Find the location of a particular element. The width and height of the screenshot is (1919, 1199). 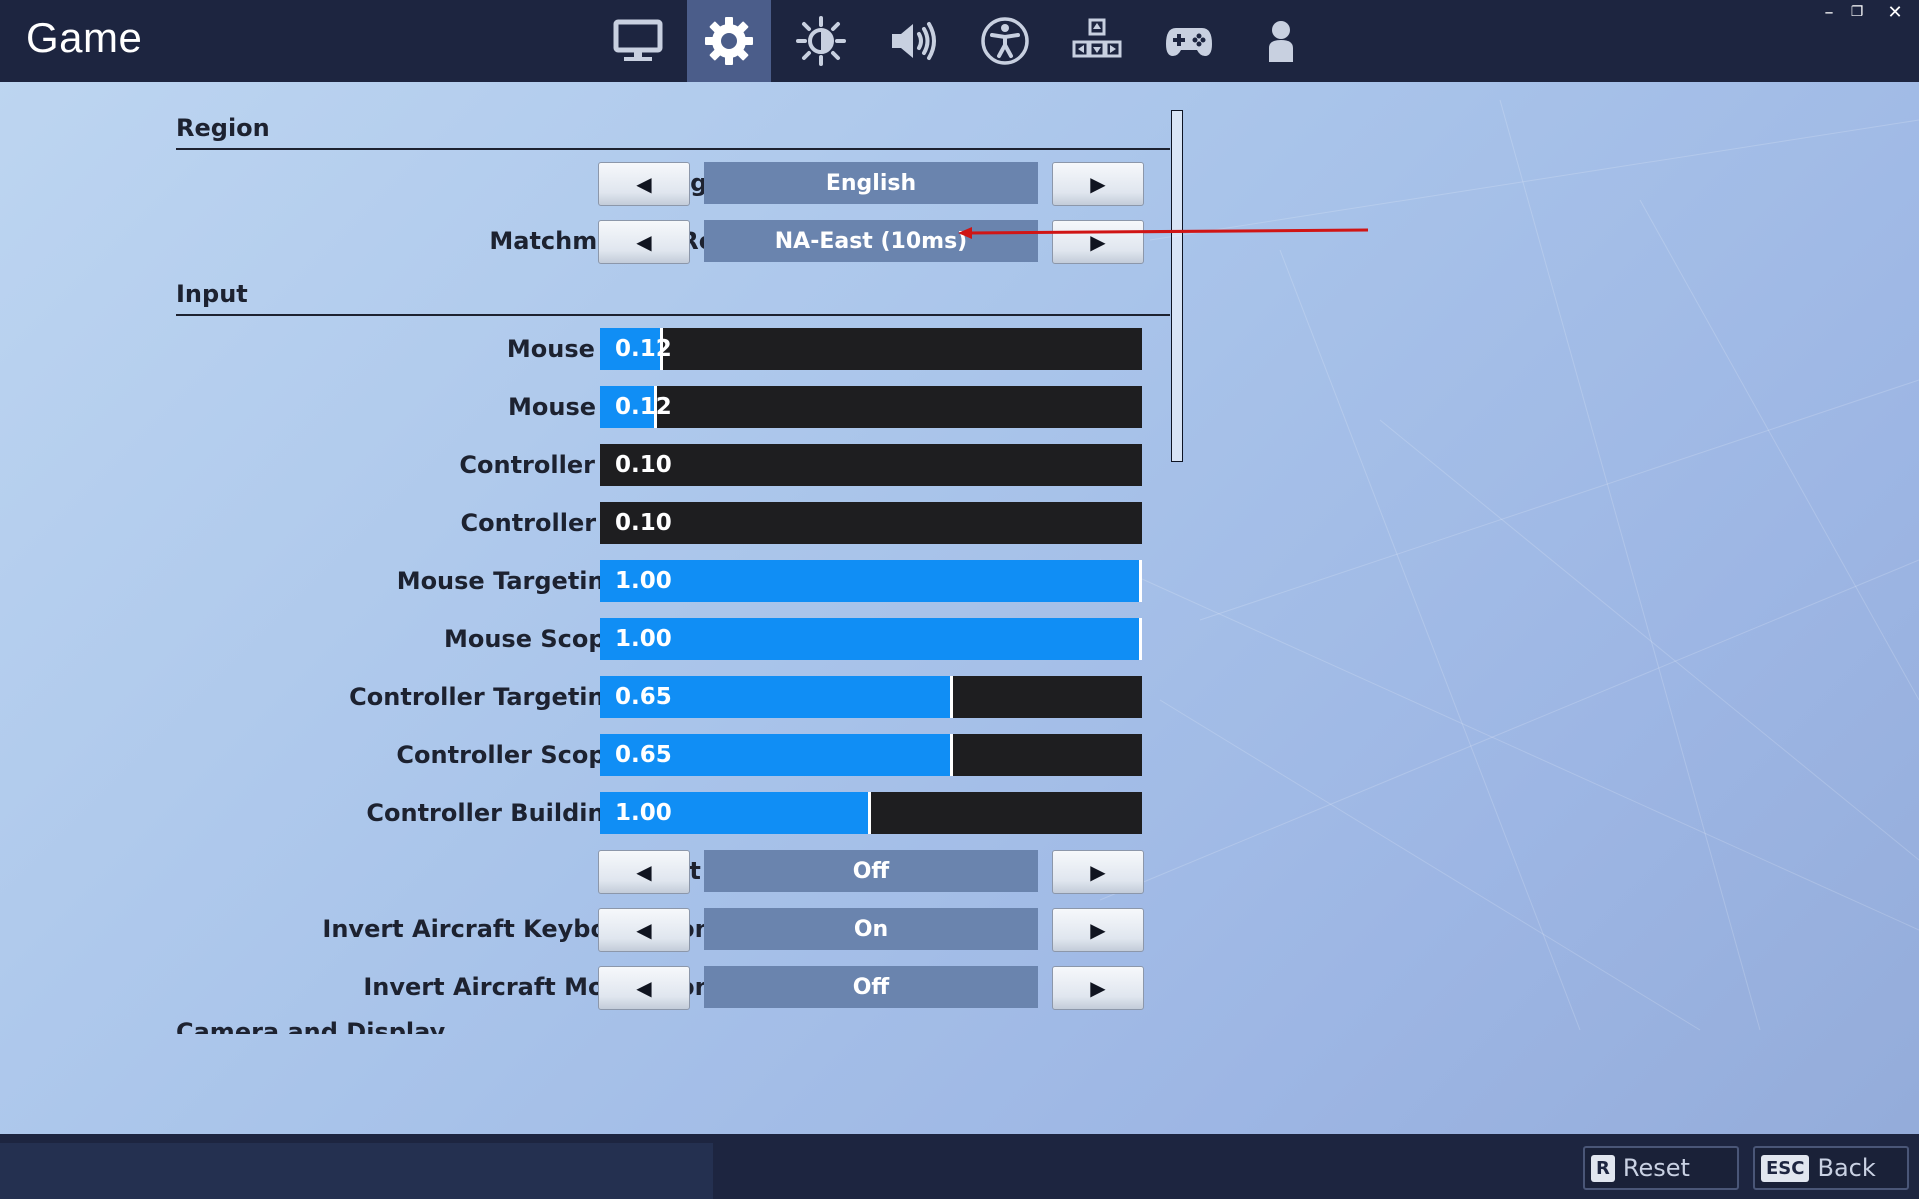

monitor-icon is located at coordinates (638, 40).